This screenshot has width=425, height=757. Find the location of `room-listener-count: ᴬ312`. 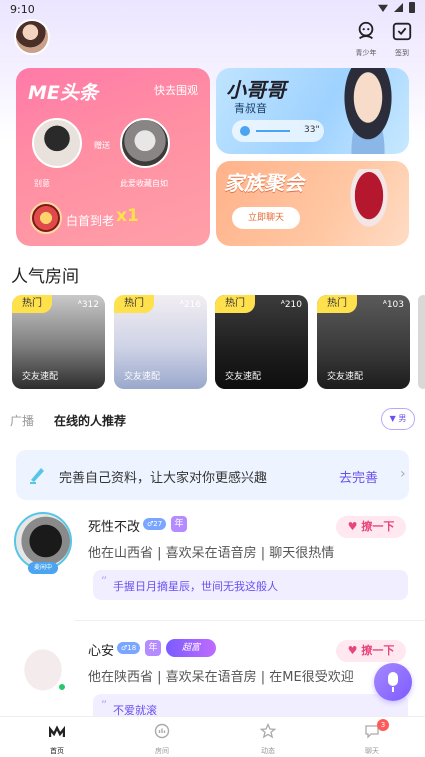

room-listener-count: ᴬ312 is located at coordinates (88, 305).